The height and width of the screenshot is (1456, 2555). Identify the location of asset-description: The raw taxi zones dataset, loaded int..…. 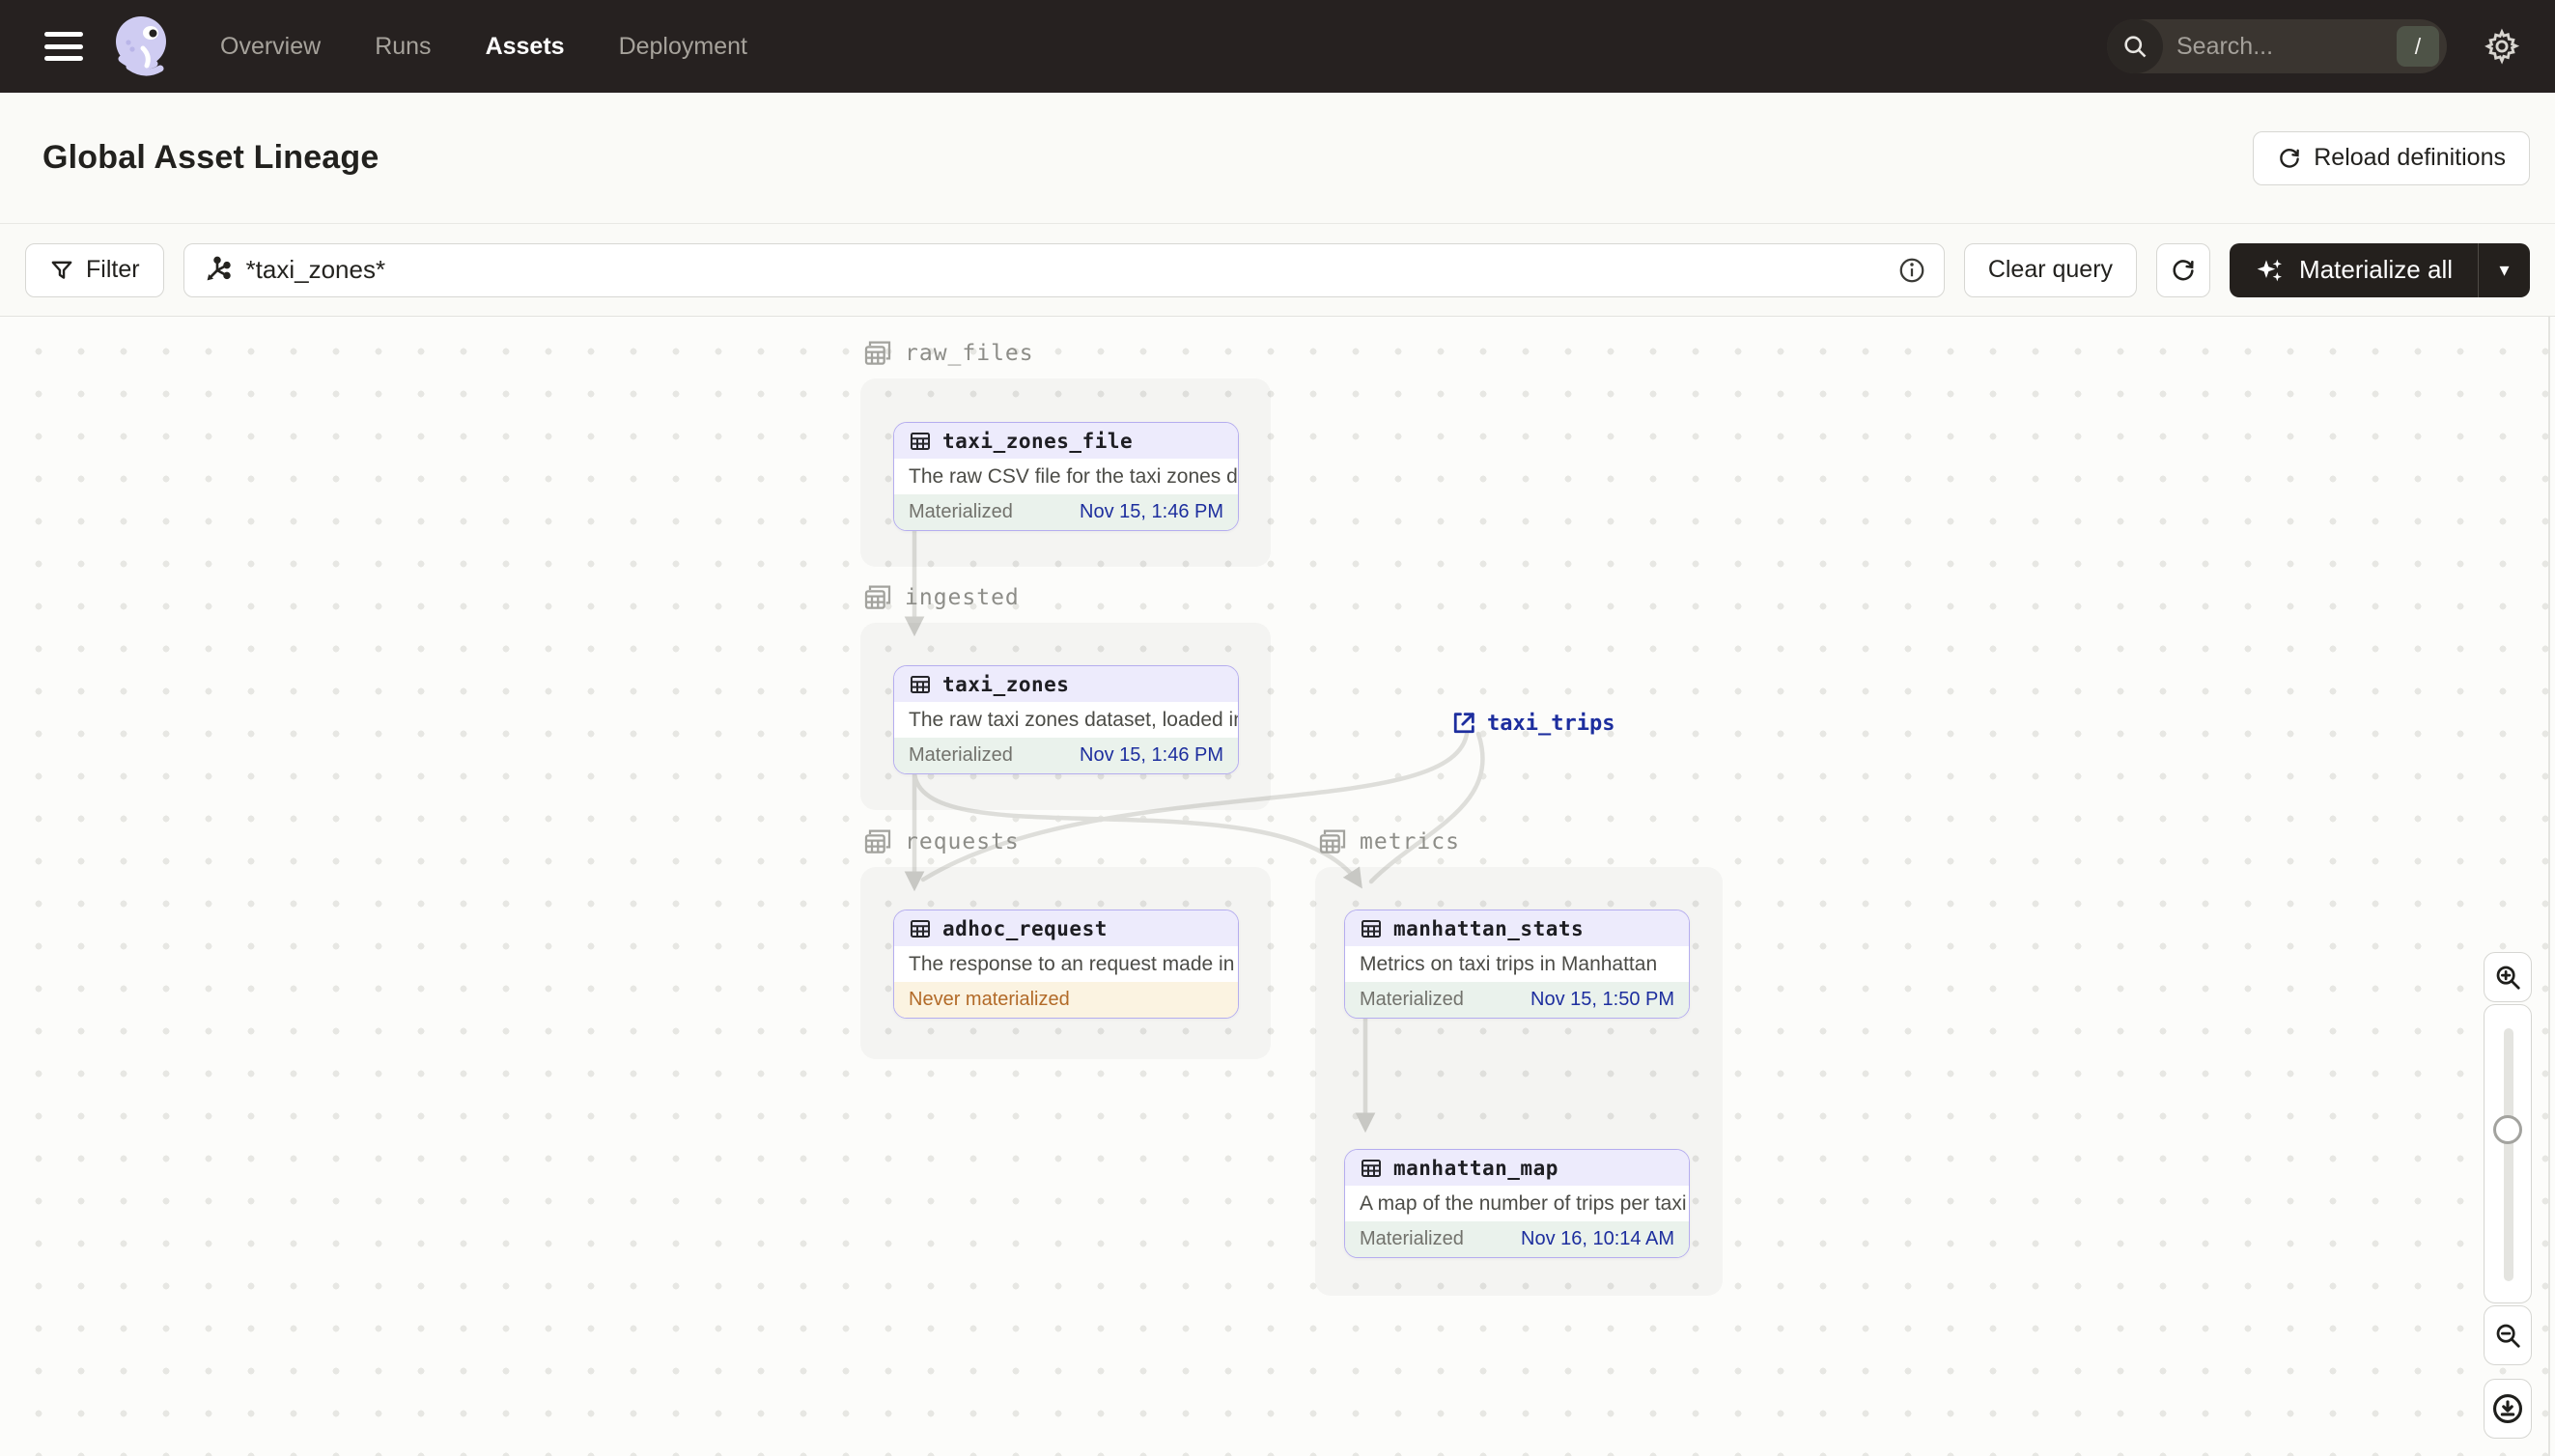
(1066, 720).